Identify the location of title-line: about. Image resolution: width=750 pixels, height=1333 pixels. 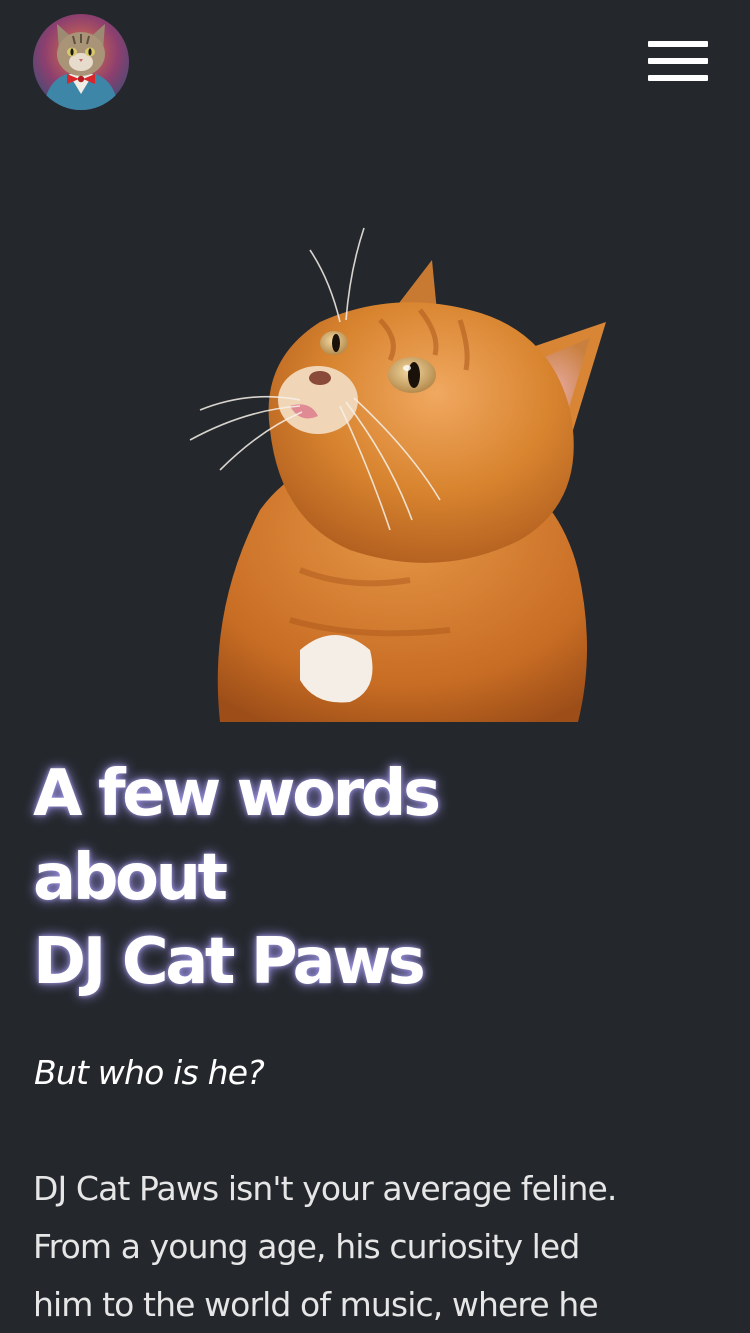
(130, 878).